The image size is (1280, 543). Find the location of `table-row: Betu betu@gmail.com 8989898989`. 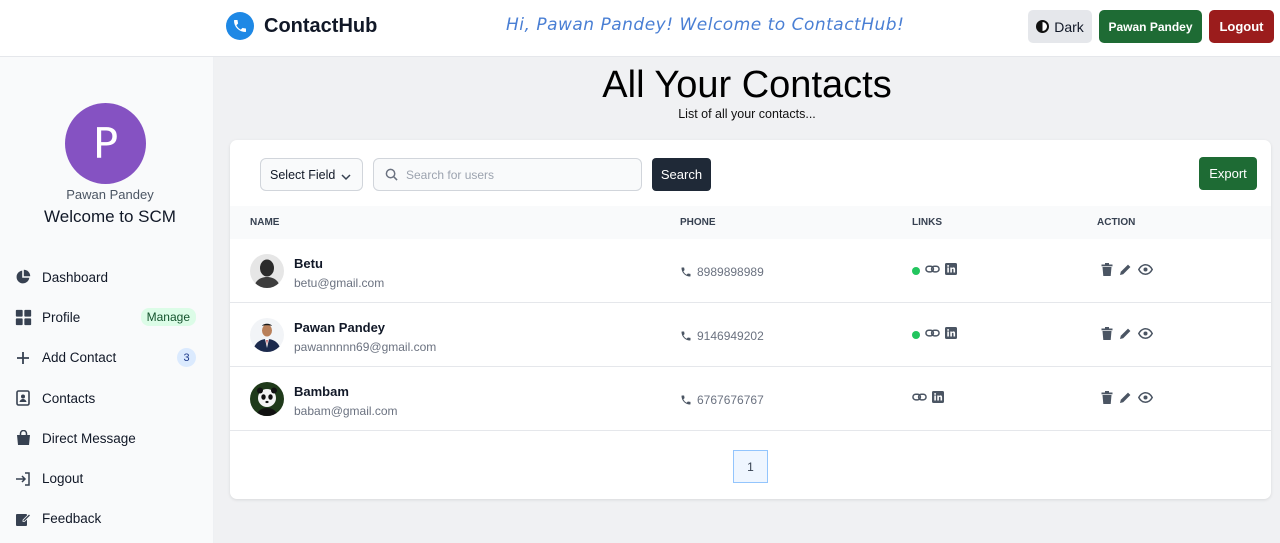

table-row: Betu betu@gmail.com 8989898989 is located at coordinates (750, 271).